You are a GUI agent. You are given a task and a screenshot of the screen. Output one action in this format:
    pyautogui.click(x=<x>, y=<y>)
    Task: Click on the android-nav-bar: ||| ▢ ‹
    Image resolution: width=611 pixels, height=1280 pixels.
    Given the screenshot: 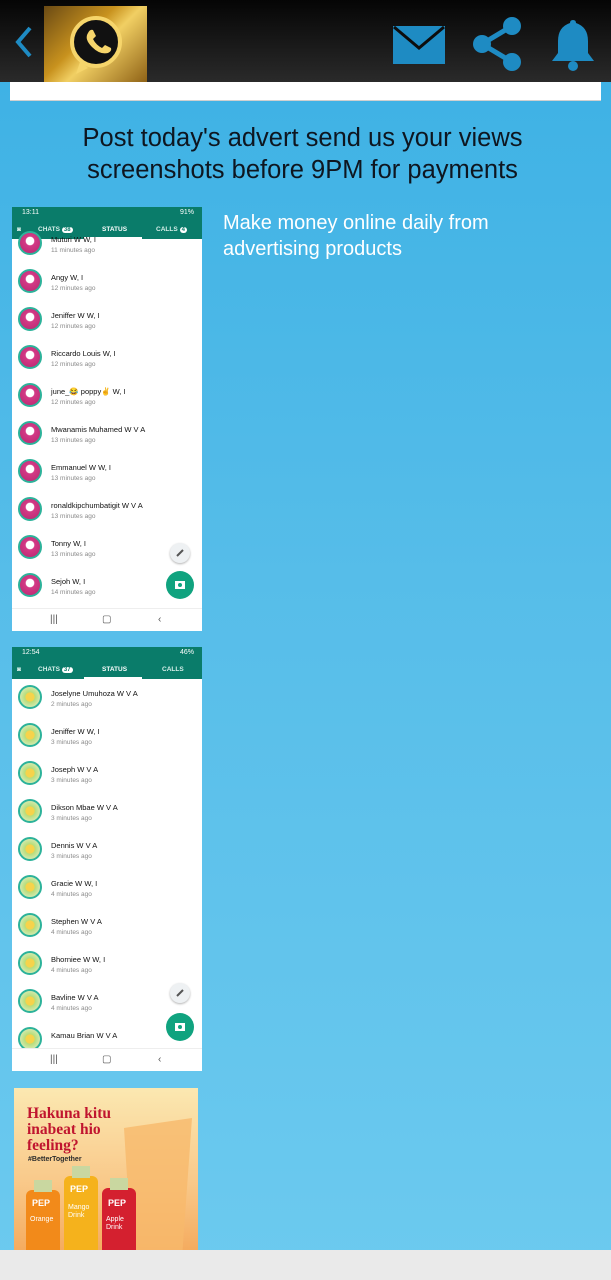 What is the action you would take?
    pyautogui.click(x=107, y=619)
    